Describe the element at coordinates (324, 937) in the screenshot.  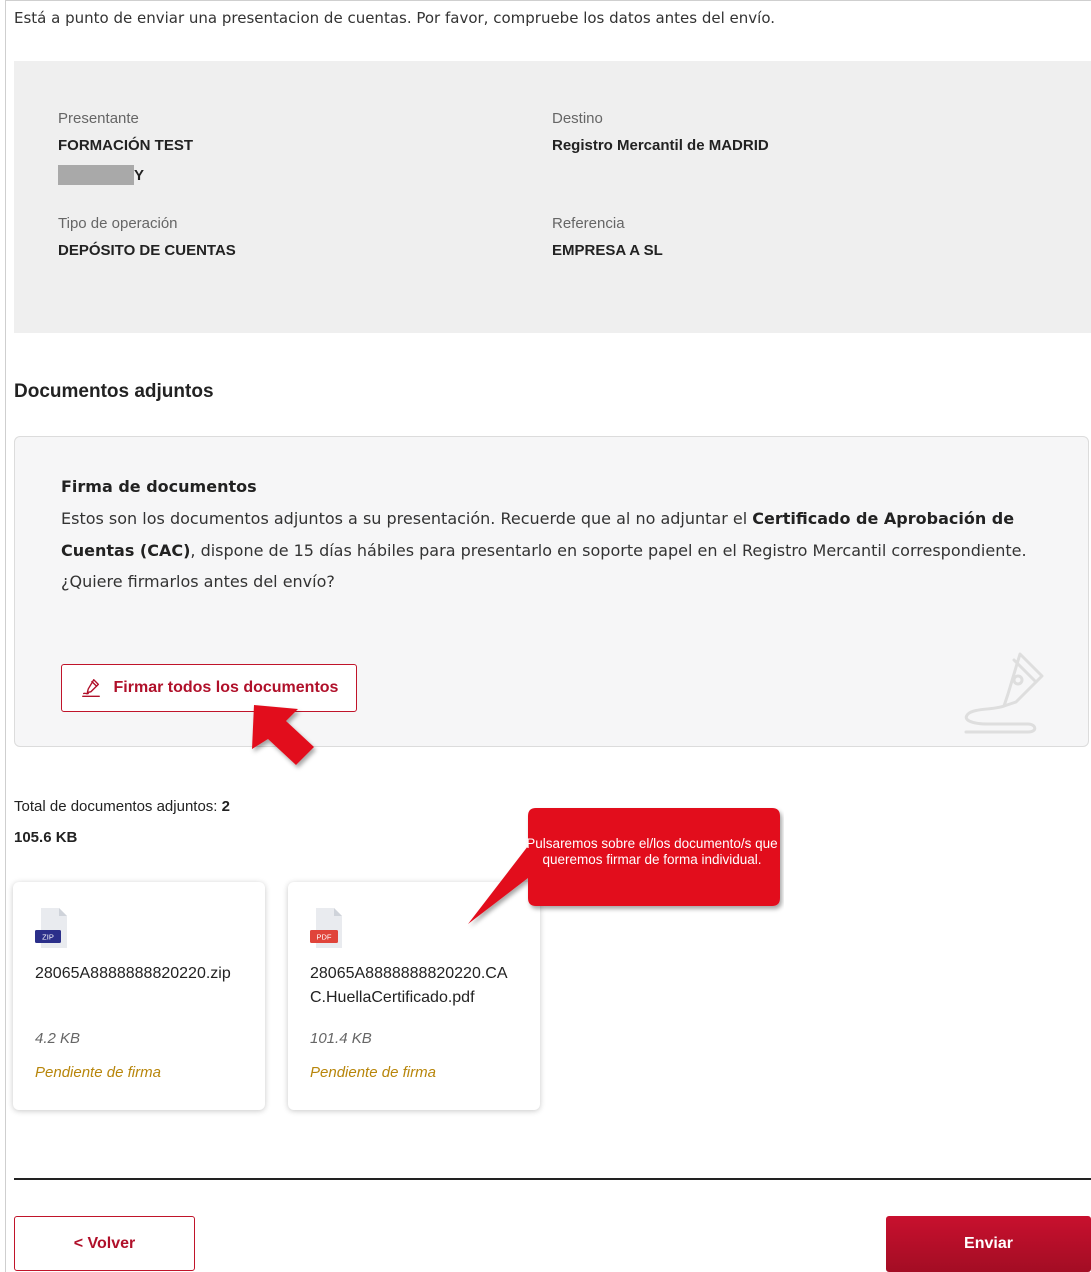
I see `pdf-icon-label: PDF` at that location.